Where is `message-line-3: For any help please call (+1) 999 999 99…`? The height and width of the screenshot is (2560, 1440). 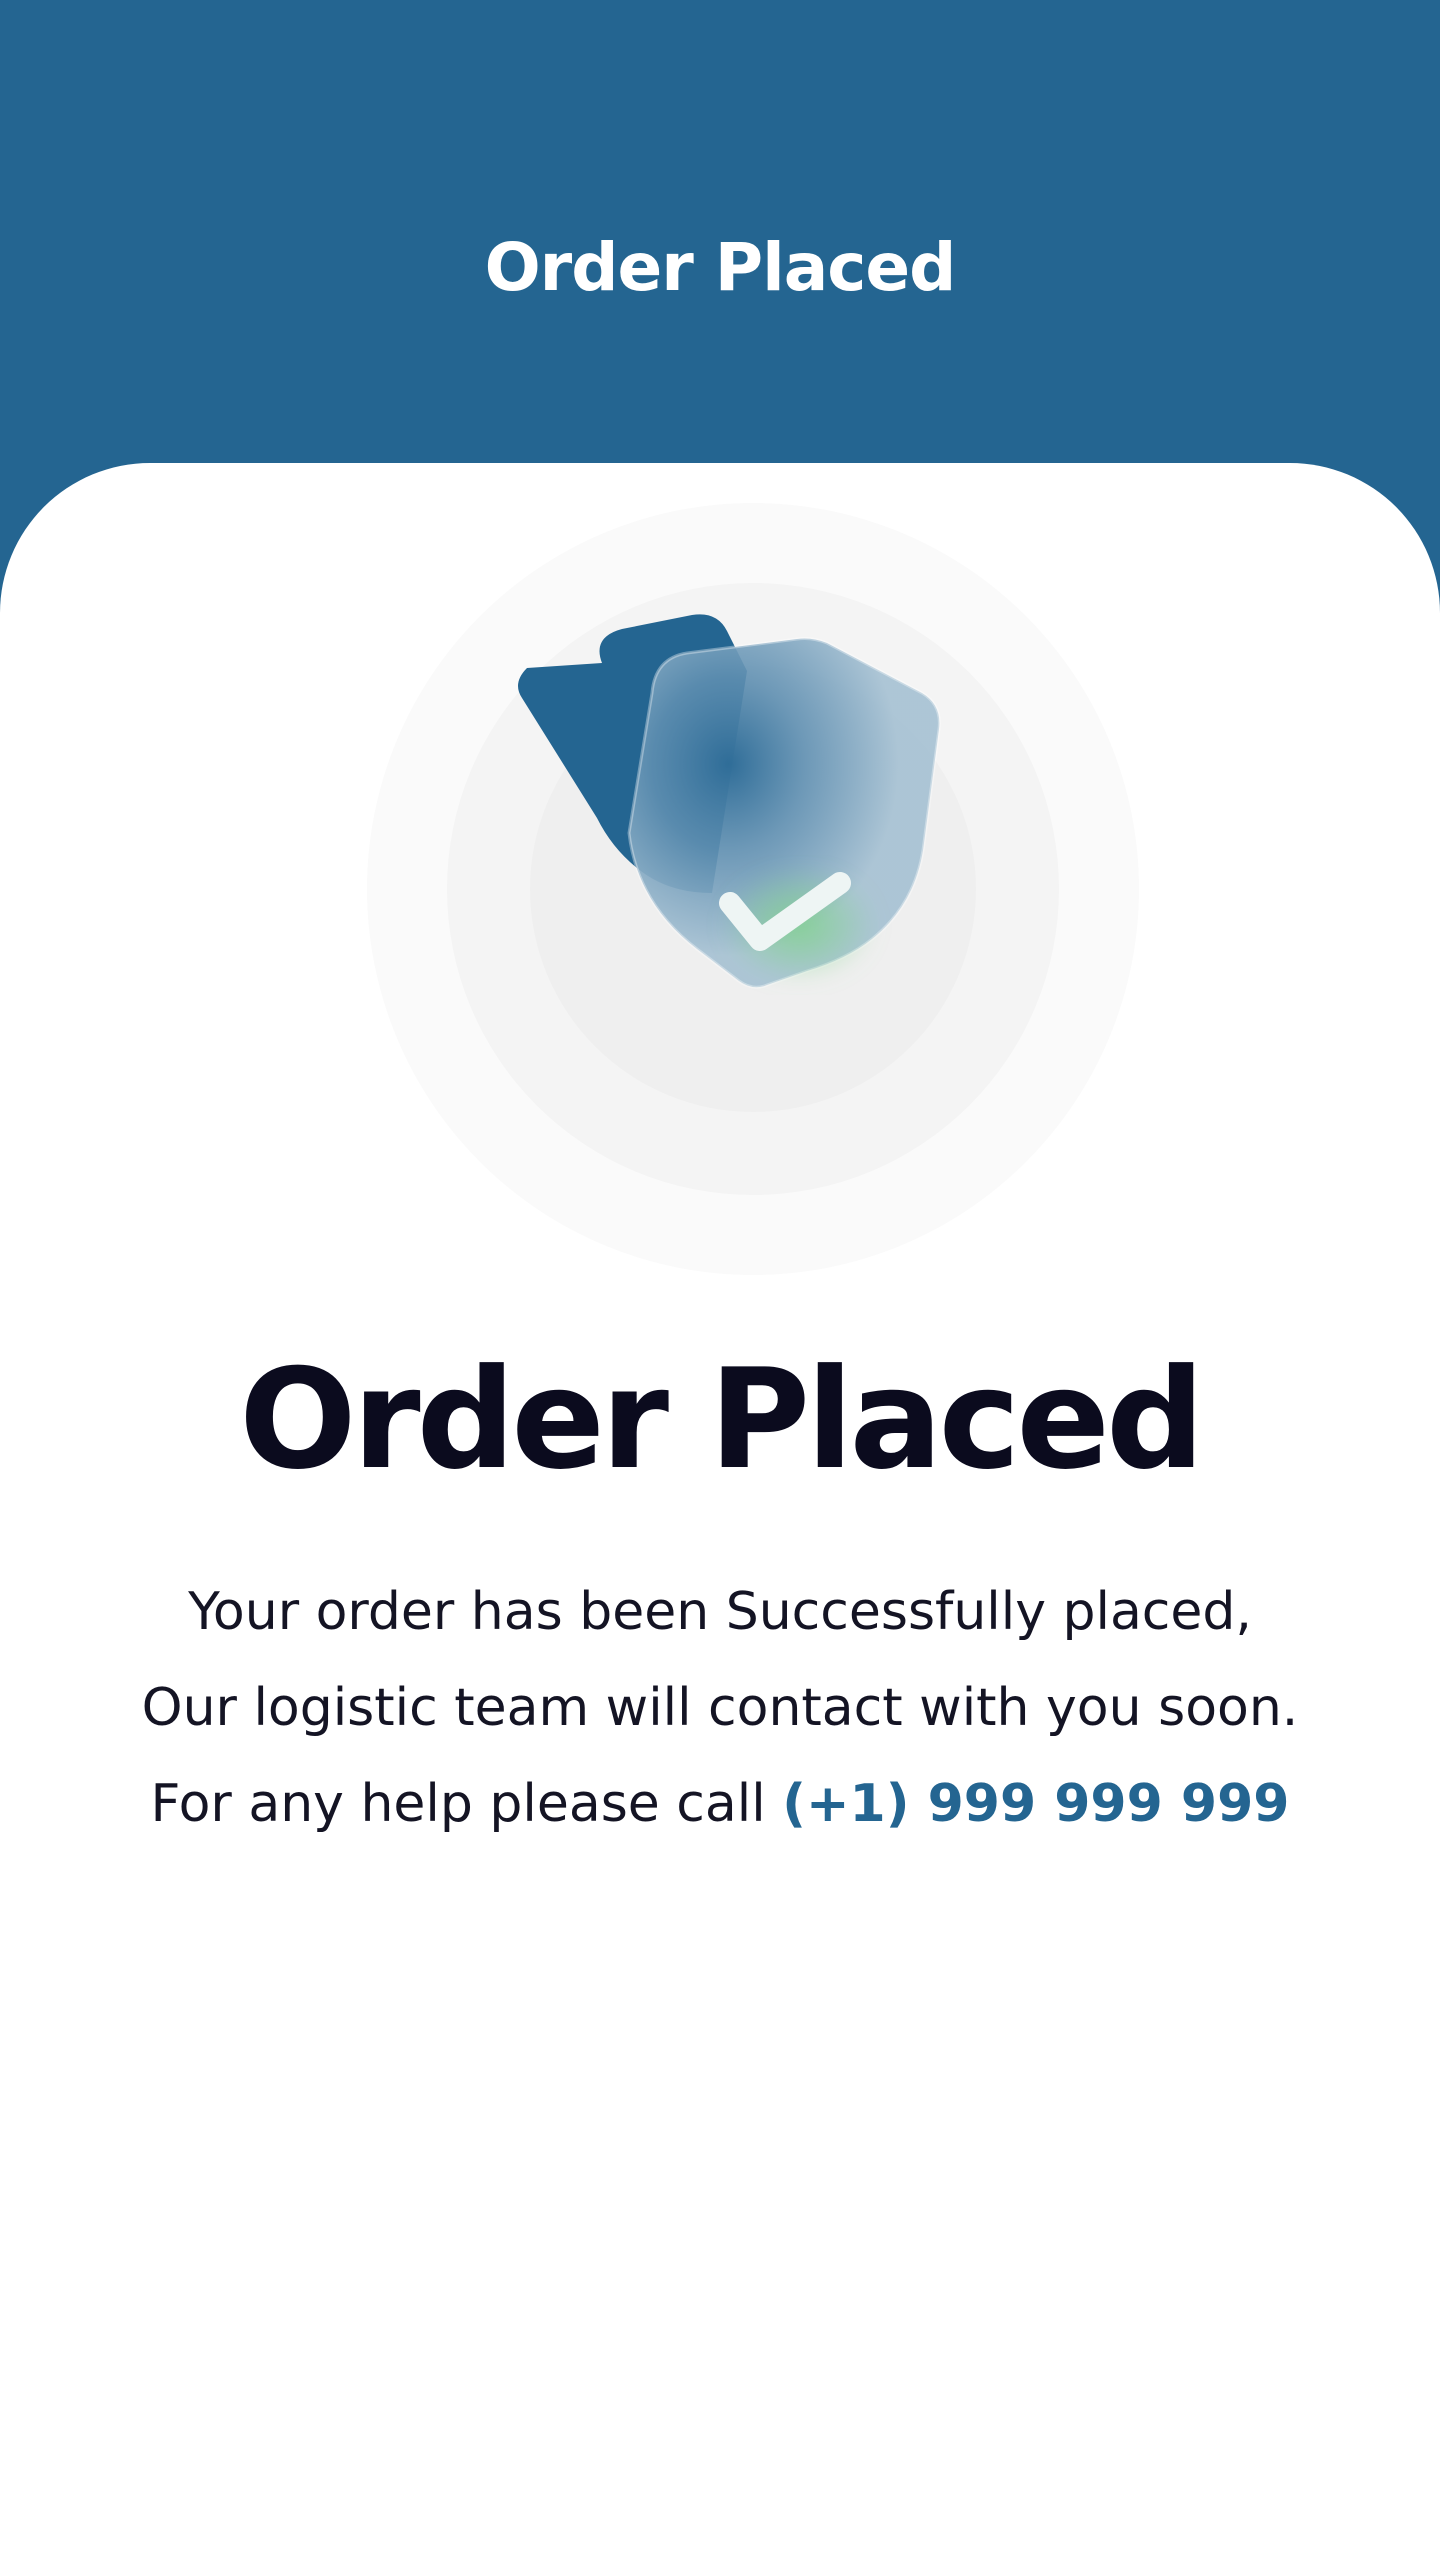 message-line-3: For any help please call (+1) 999 999 99… is located at coordinates (720, 1804).